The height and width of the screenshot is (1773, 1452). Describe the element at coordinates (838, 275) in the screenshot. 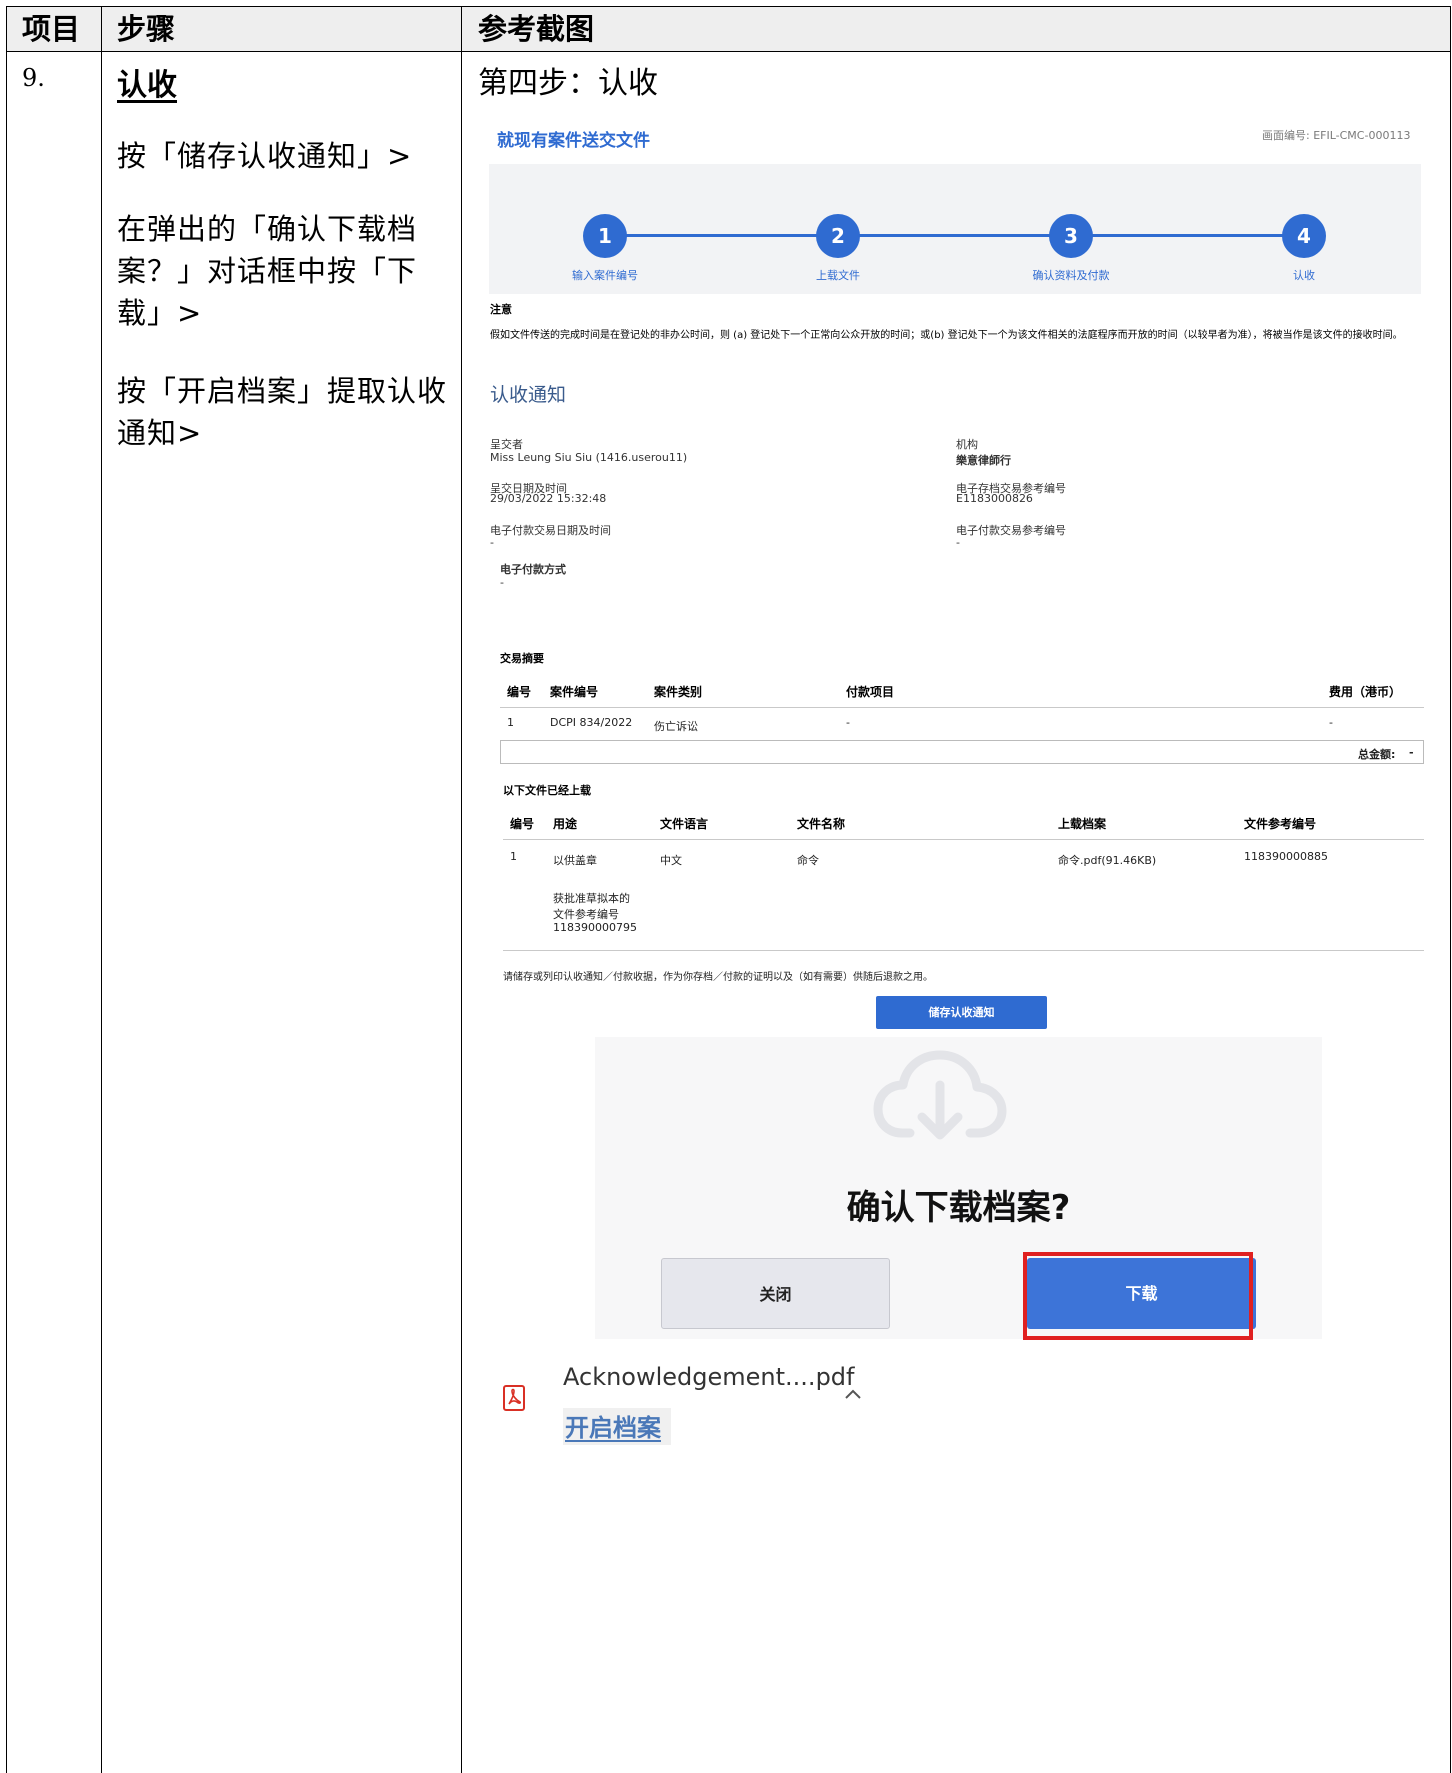

I see `step-label-2: 上载文件` at that location.